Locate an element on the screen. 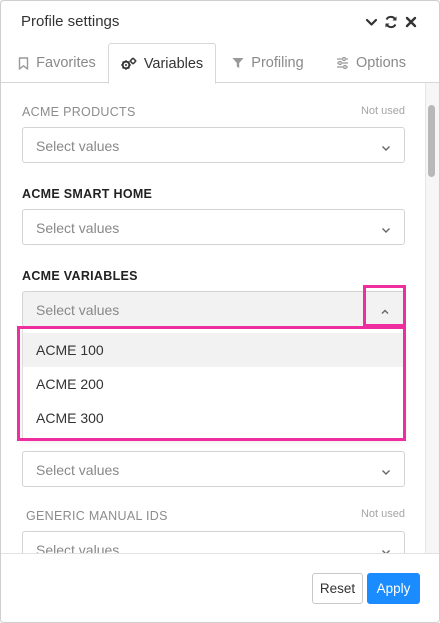  generic-manual-ids-select: Select values is located at coordinates (213, 542).